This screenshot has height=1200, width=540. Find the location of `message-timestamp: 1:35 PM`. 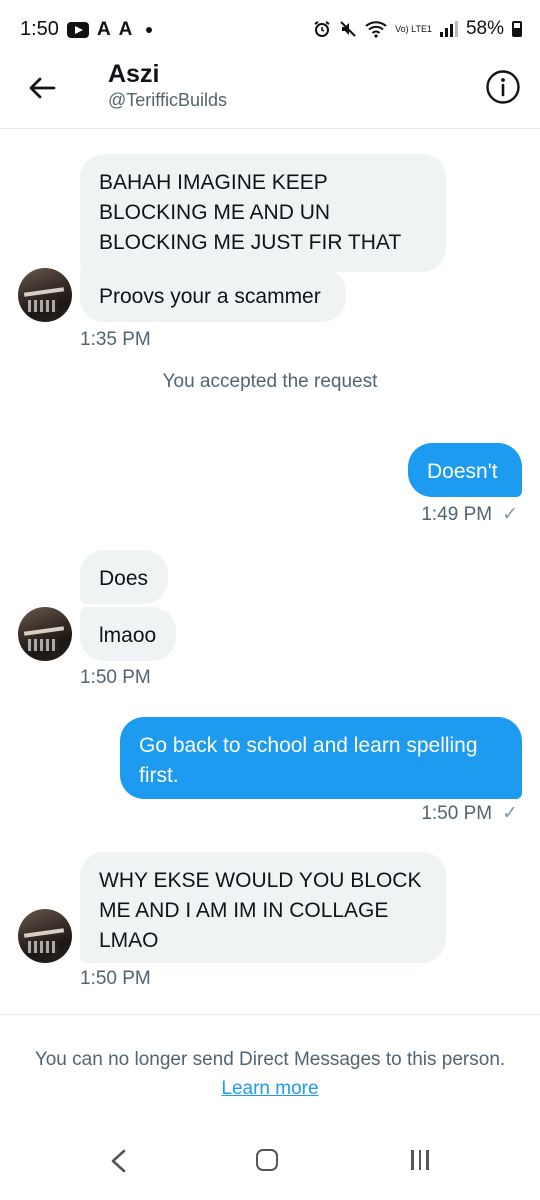

message-timestamp: 1:35 PM is located at coordinates (115, 339).